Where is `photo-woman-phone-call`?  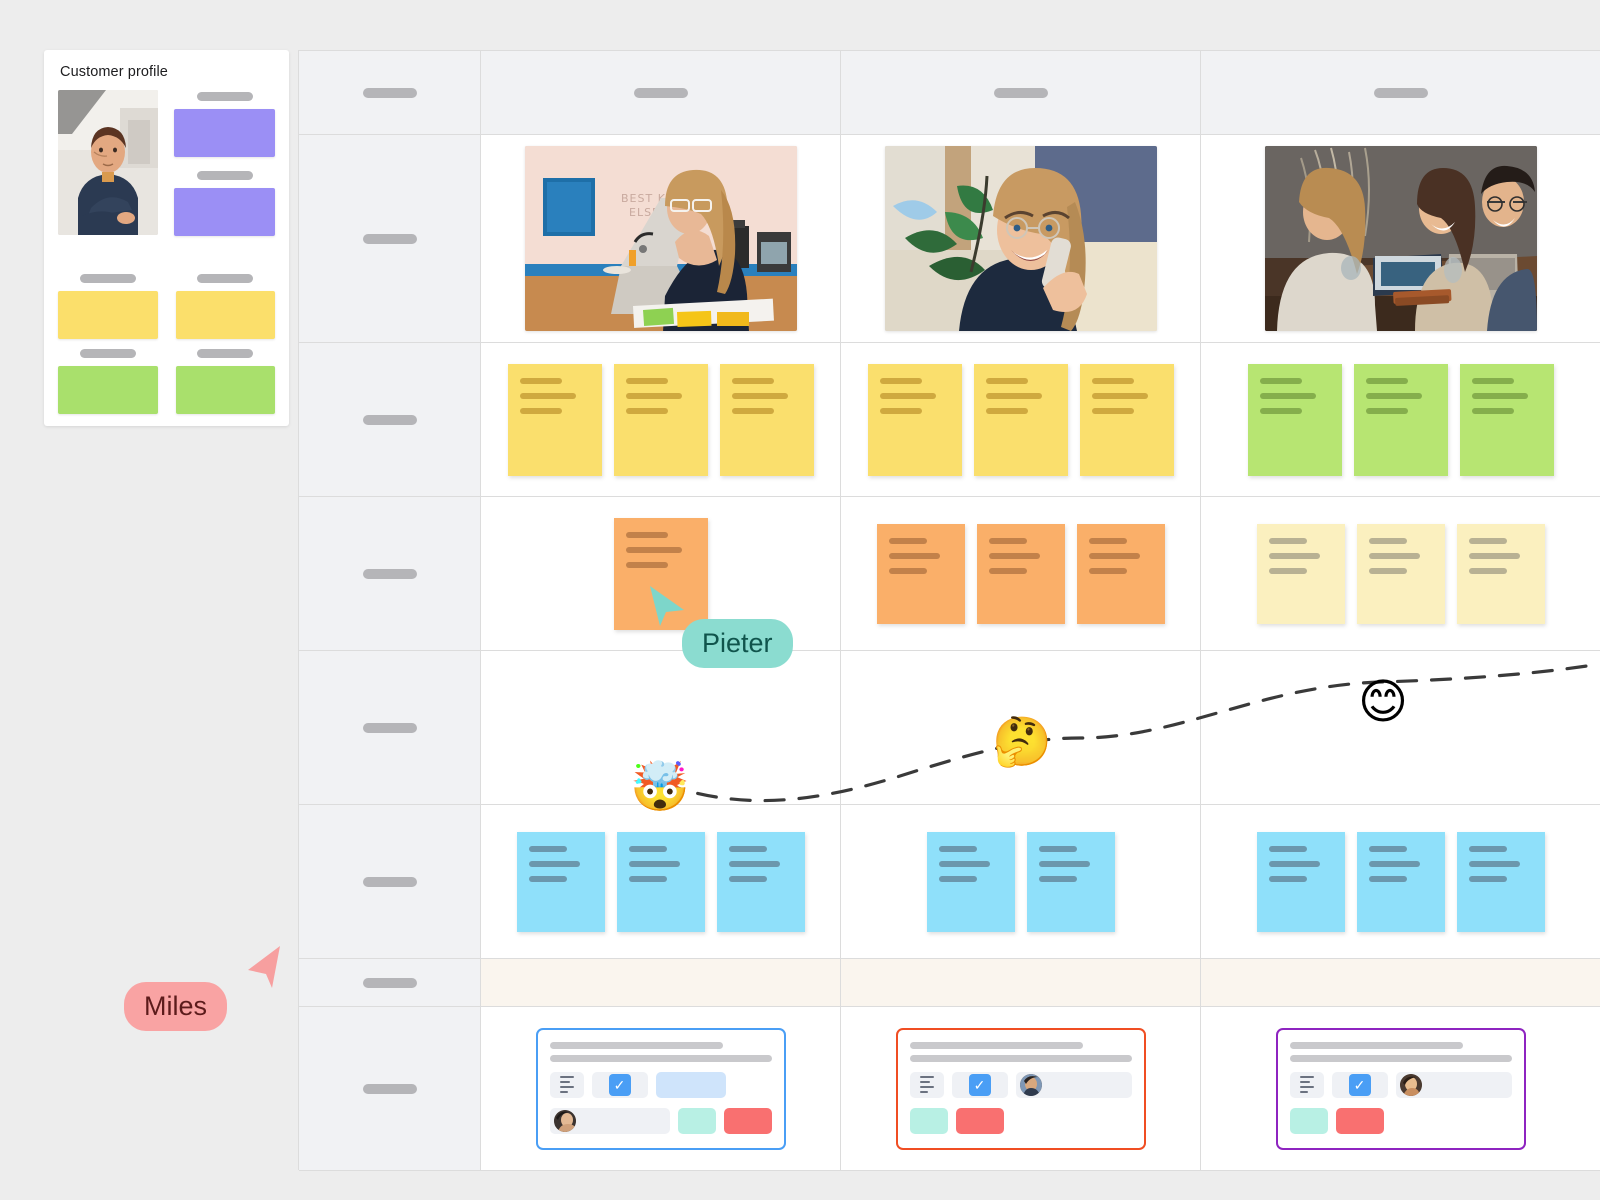
photo-woman-phone-call is located at coordinates (1020, 238).